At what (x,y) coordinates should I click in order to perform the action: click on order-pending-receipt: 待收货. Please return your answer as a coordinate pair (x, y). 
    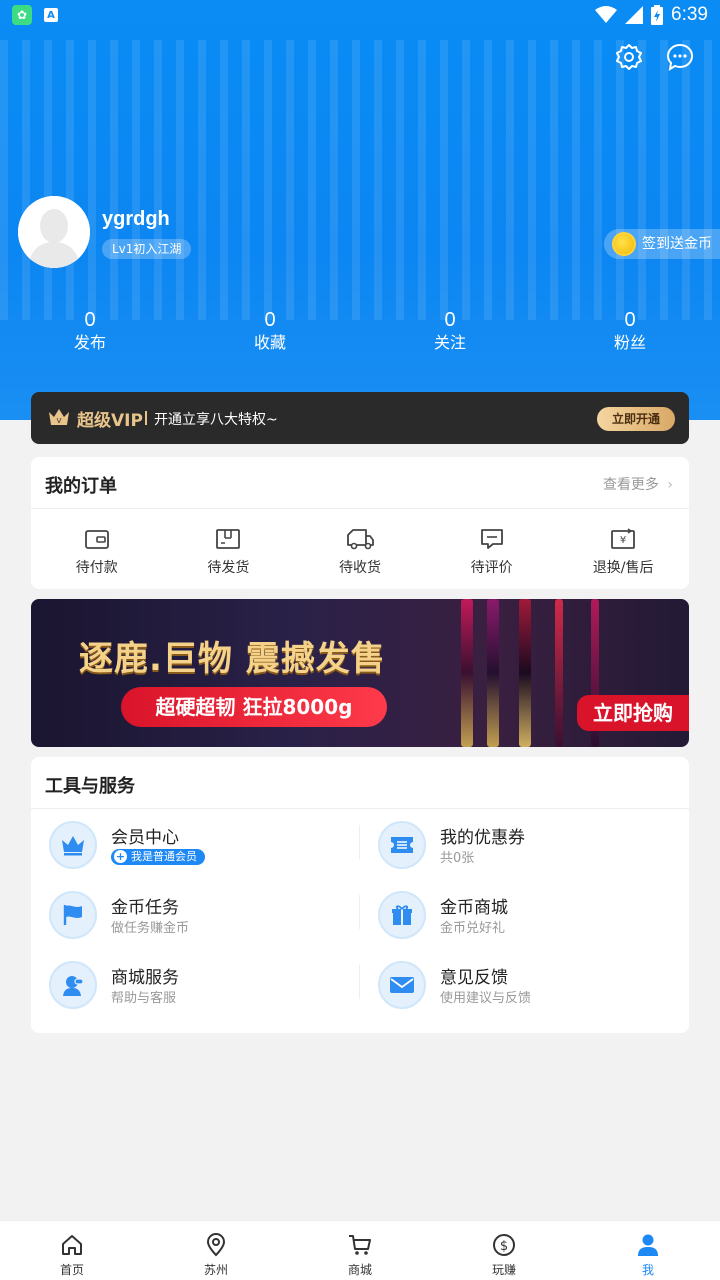
    Looking at the image, I should click on (360, 552).